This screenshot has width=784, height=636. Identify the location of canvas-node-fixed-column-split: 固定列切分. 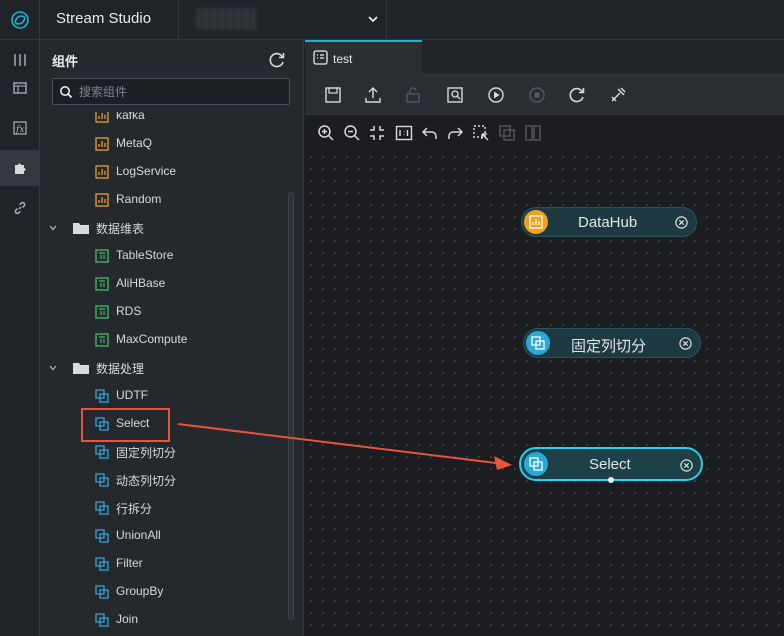
(612, 343).